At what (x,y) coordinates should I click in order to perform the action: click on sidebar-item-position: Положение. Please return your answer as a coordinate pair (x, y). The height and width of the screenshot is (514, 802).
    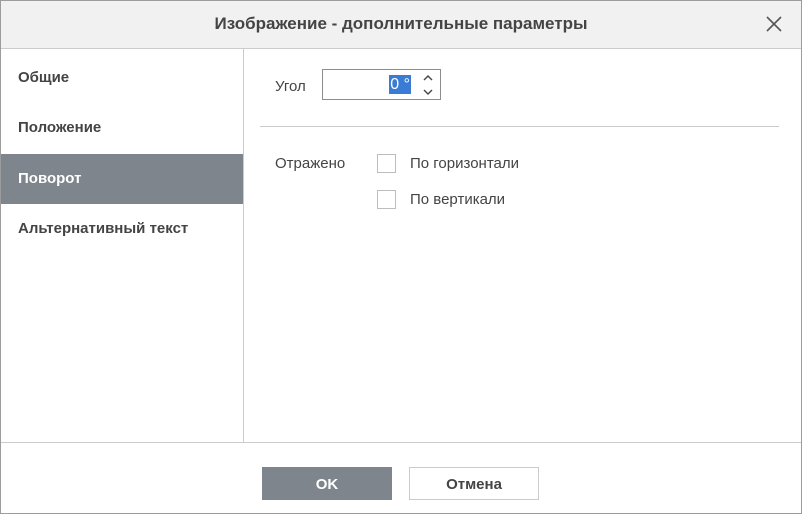
    Looking at the image, I should click on (122, 128).